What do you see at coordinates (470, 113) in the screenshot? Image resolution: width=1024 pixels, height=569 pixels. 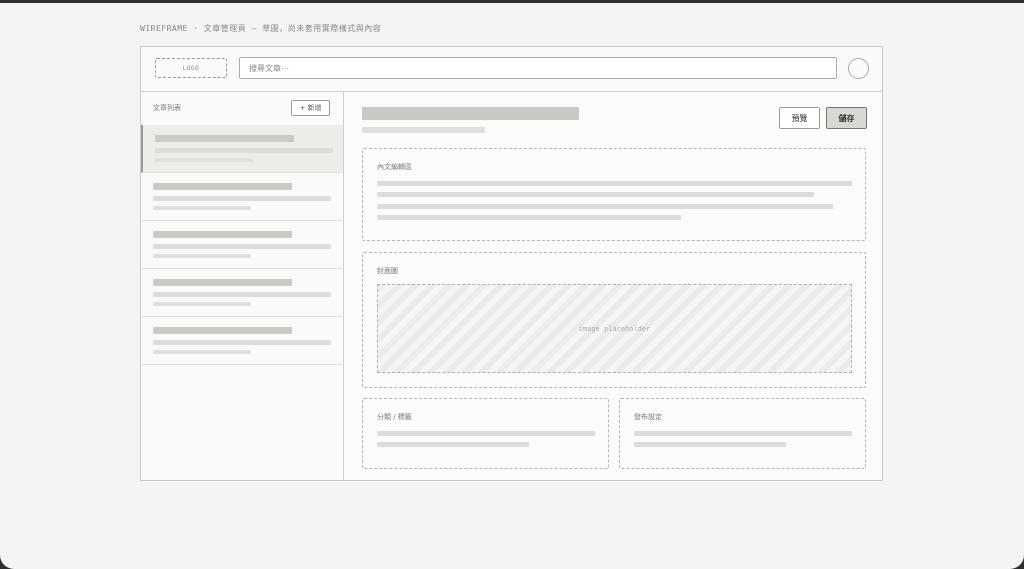 I see `article-title-placeholder` at bounding box center [470, 113].